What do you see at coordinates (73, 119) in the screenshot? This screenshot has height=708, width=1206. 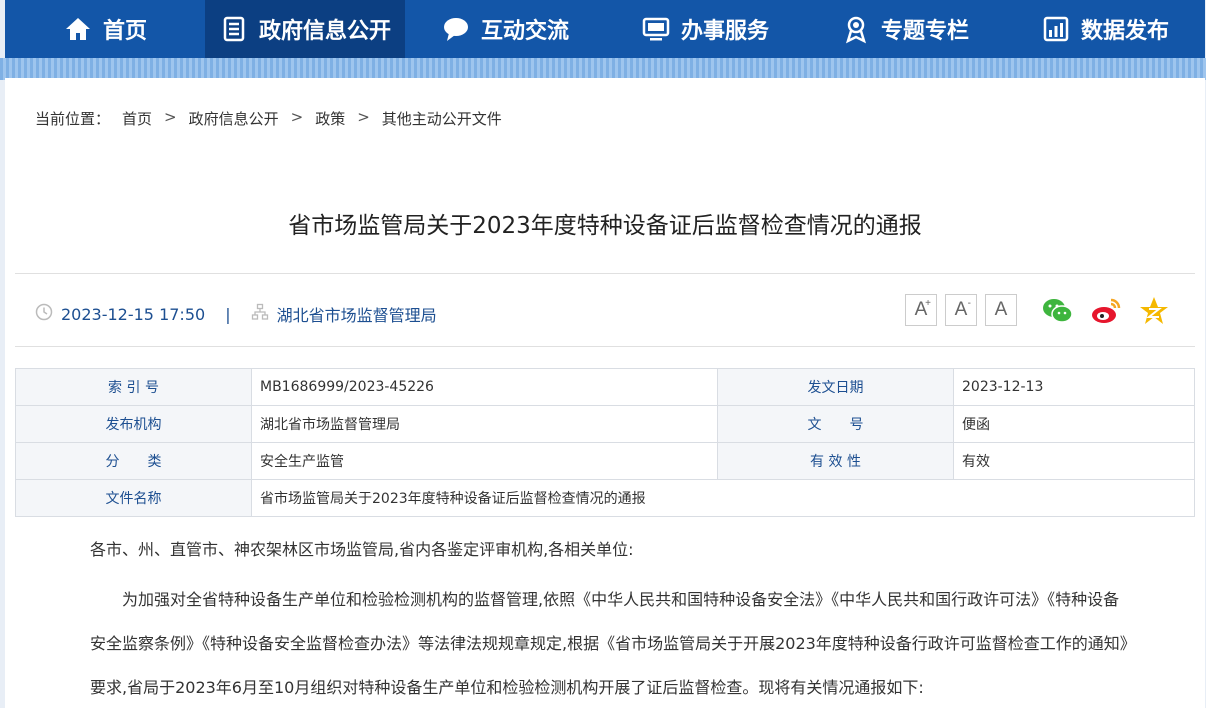 I see `breadcrumb-prefix: 当前位置：` at bounding box center [73, 119].